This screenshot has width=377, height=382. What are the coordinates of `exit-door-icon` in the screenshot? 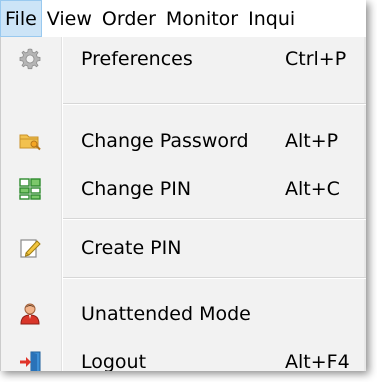 It's located at (30, 360).